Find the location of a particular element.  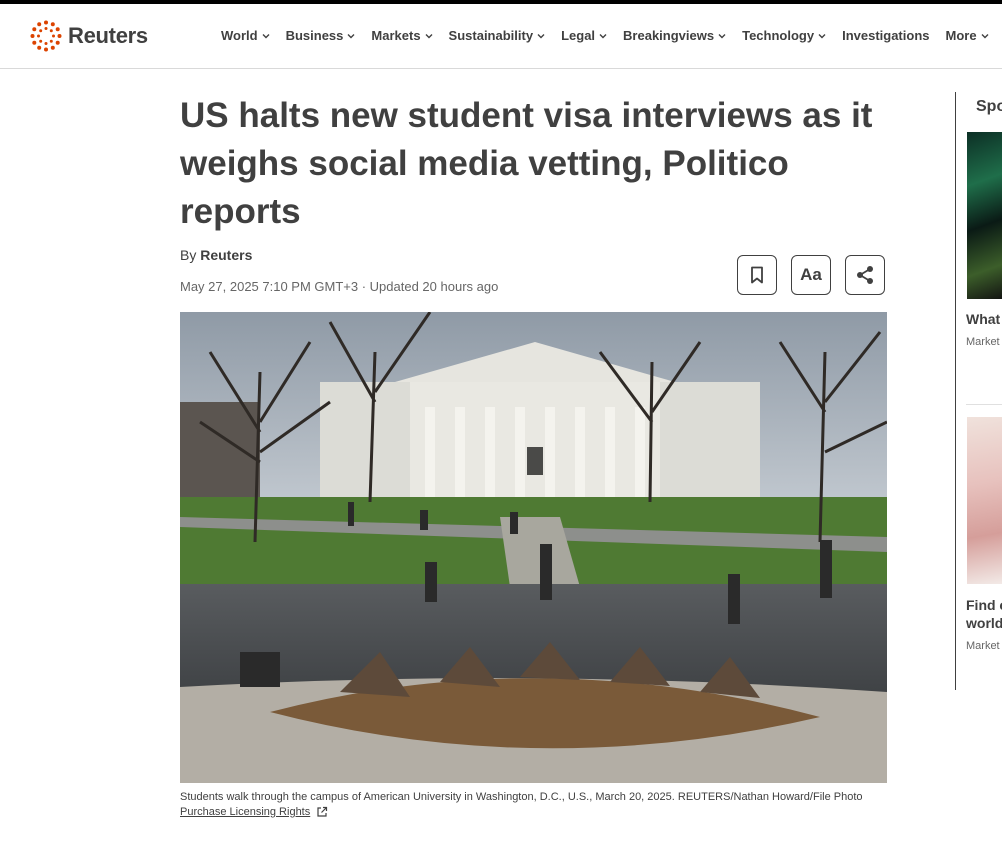

nav-item-breakingviews: Breakingviews is located at coordinates (674, 35).